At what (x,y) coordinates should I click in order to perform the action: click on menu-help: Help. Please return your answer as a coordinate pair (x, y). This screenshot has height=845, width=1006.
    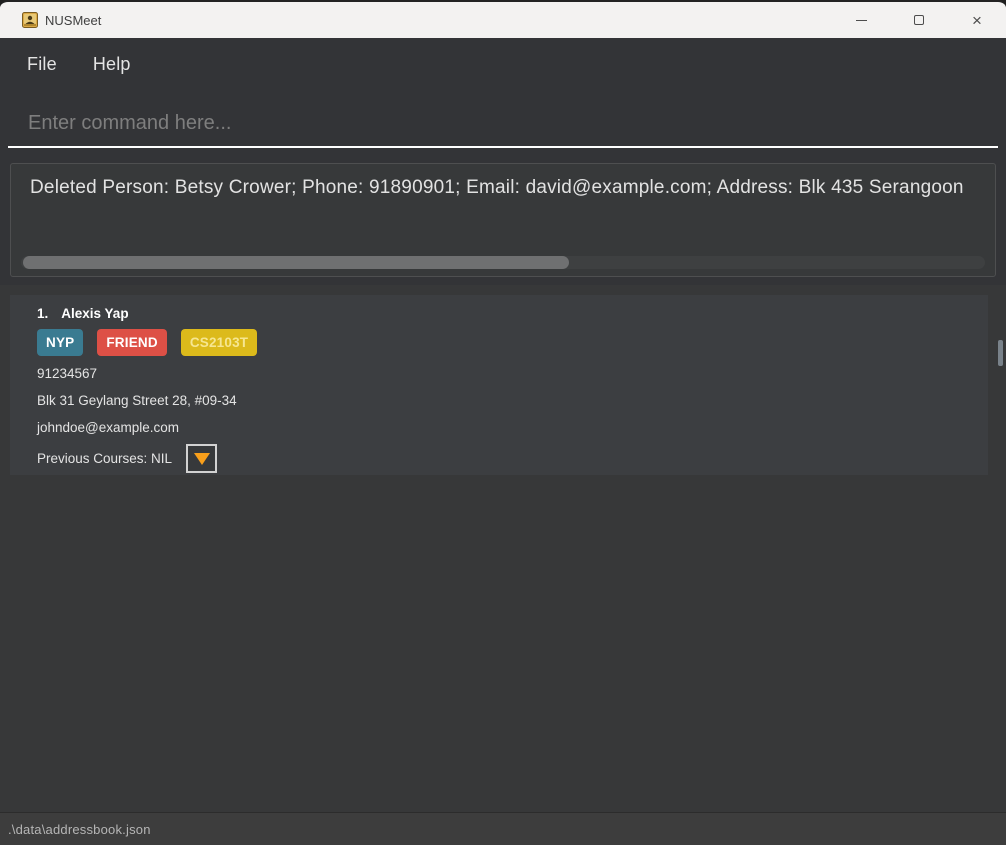
    Looking at the image, I should click on (112, 64).